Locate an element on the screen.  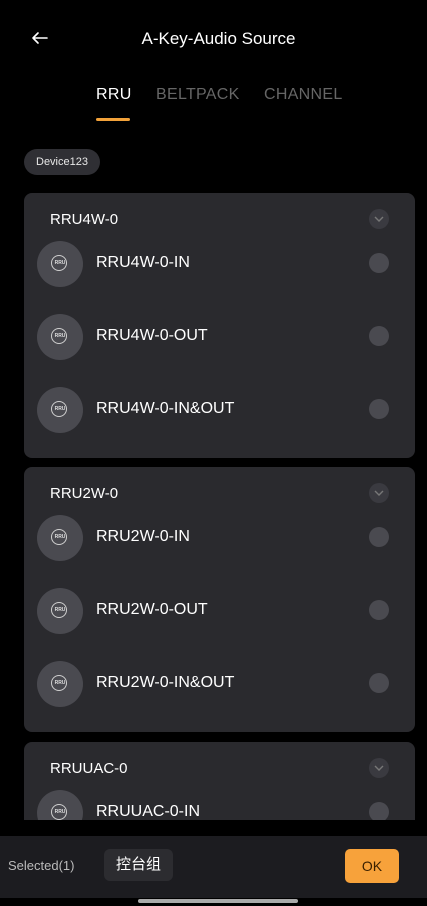
list-item: RRU RRUUAC-0-IN is located at coordinates (219, 801).